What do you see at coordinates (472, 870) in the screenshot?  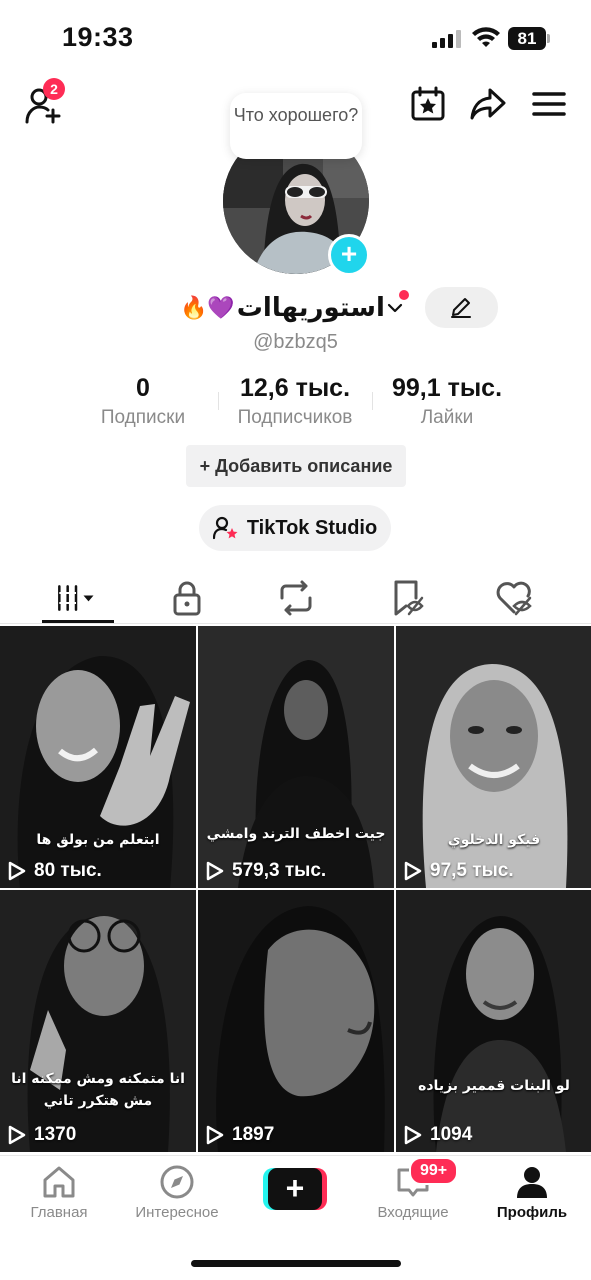 I see `view-count-text: 97,5 тыс.` at bounding box center [472, 870].